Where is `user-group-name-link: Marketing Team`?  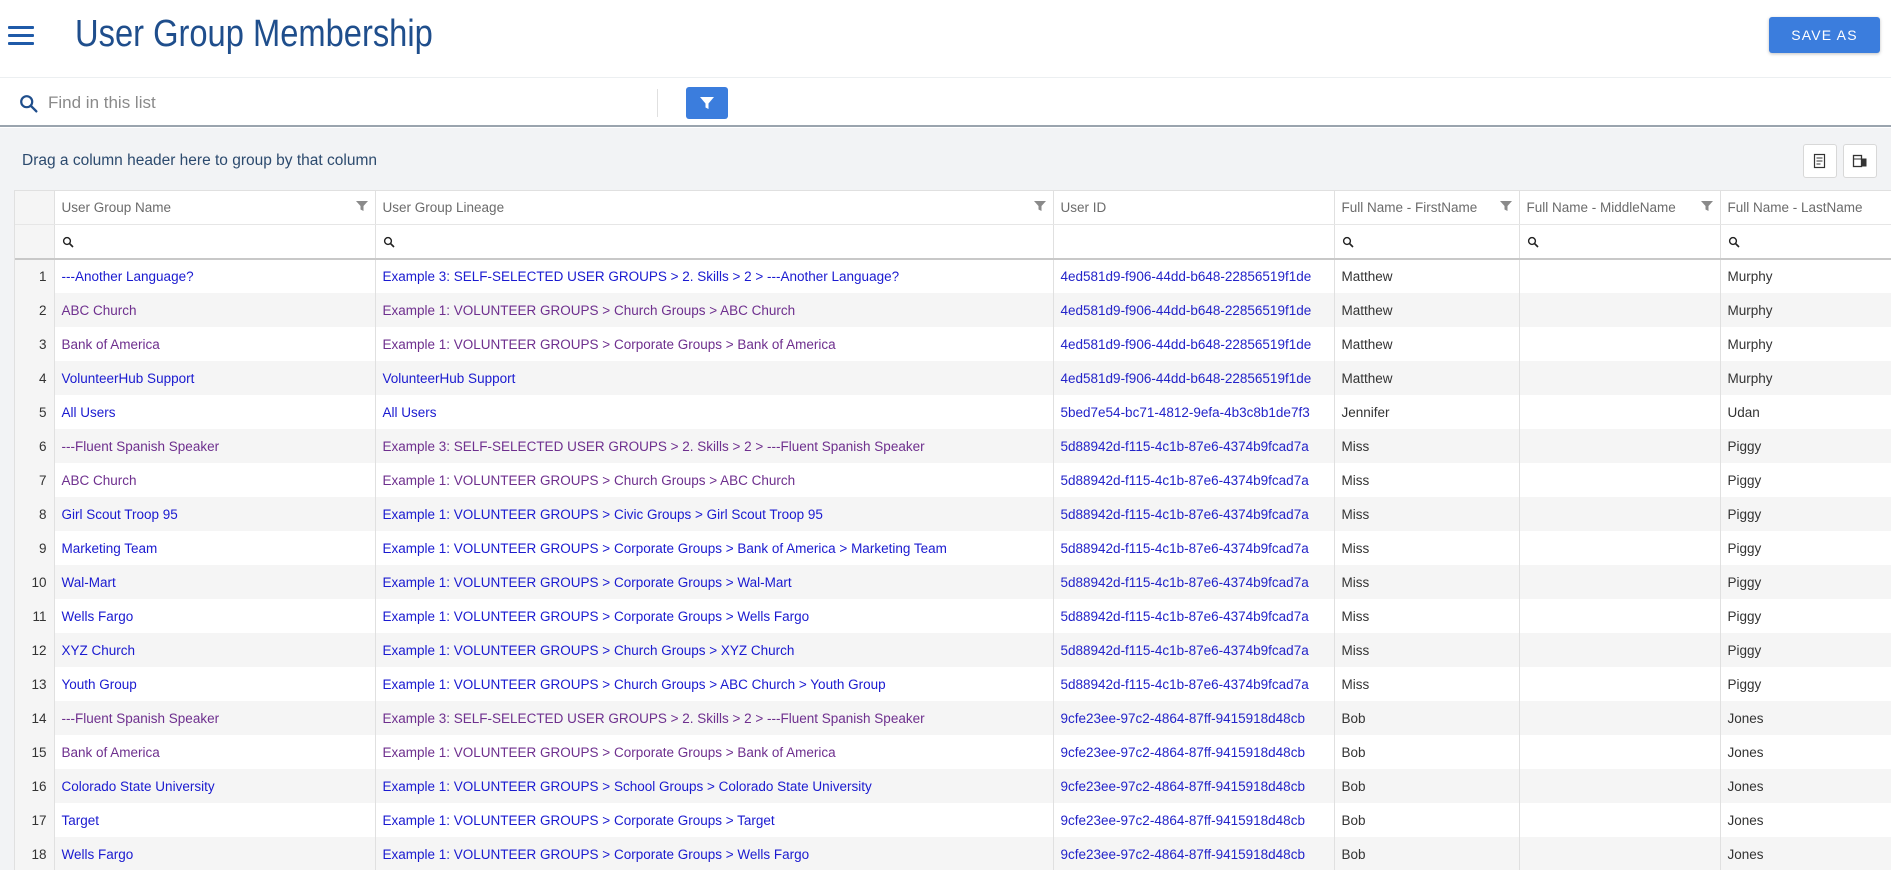
user-group-name-link: Marketing Team is located at coordinates (215, 548).